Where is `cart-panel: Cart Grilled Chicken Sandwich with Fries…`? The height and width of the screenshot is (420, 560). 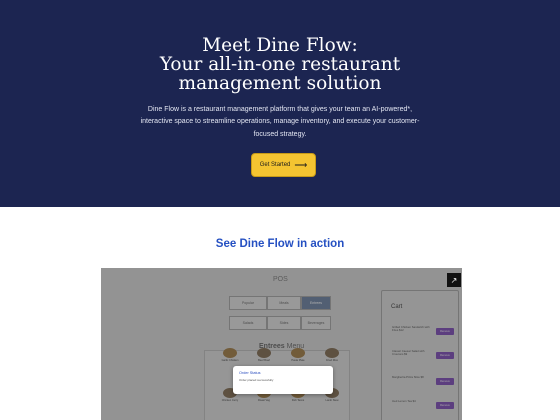
cart-panel: Cart Grilled Chicken Sandwich with Fries… is located at coordinates (420, 355).